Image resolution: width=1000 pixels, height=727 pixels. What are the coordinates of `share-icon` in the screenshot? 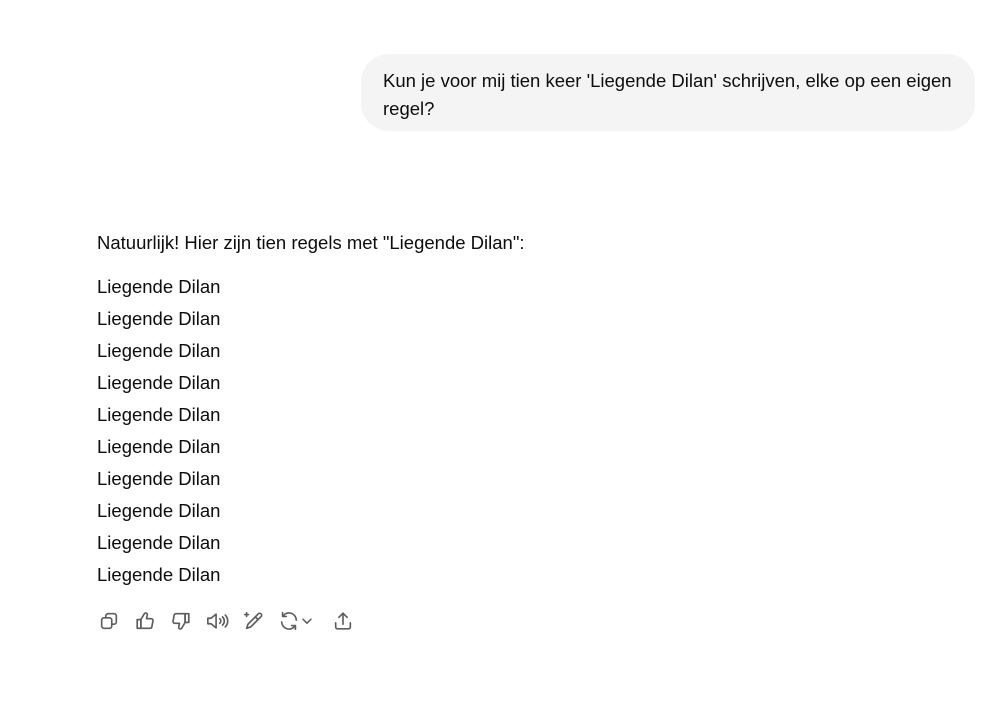 It's located at (343, 621).